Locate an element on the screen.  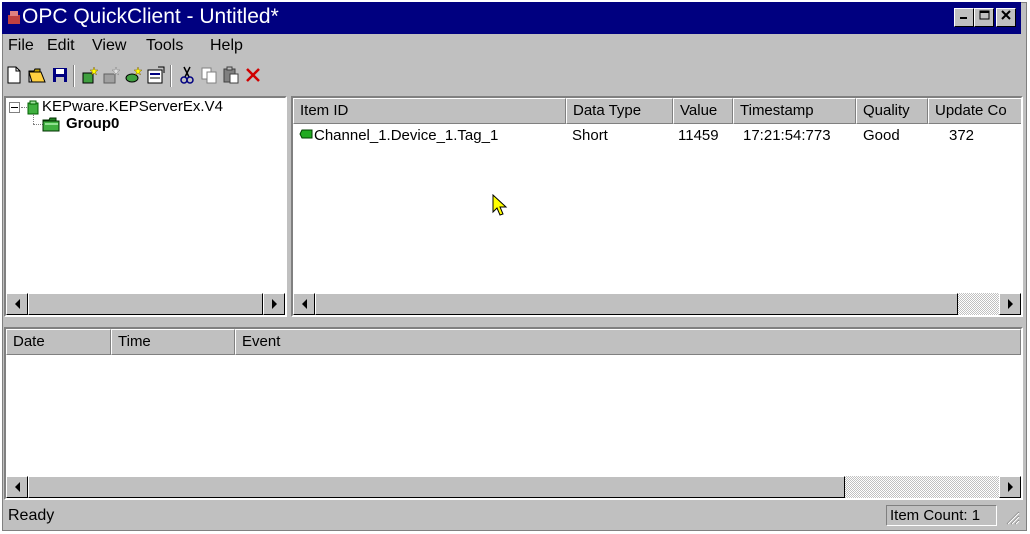
tree-server-node: KEPware.KEPServerEx.V4 is located at coordinates (132, 106).